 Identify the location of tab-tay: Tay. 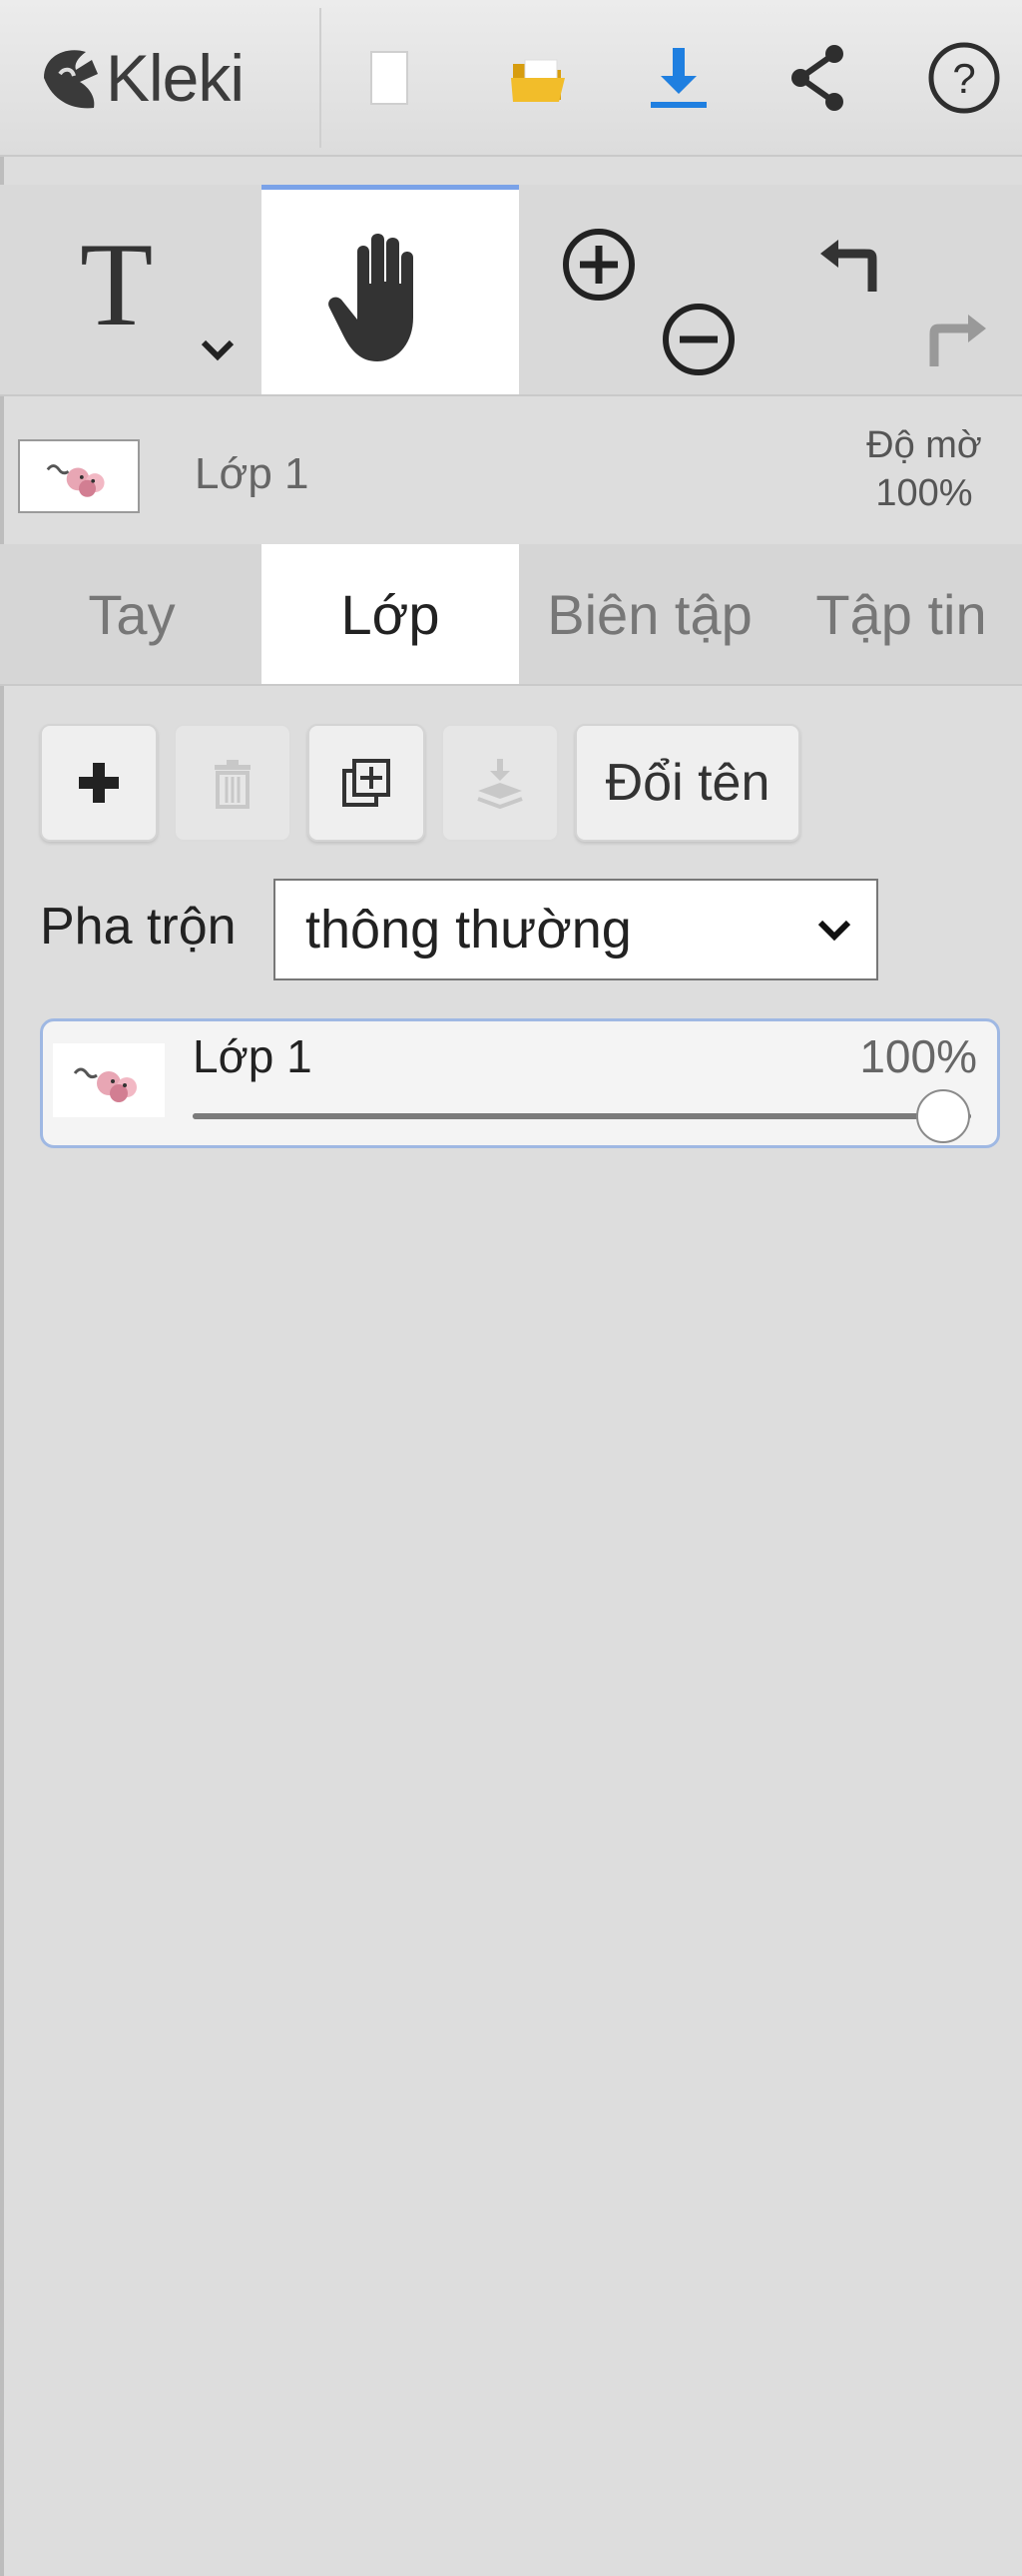
(131, 614).